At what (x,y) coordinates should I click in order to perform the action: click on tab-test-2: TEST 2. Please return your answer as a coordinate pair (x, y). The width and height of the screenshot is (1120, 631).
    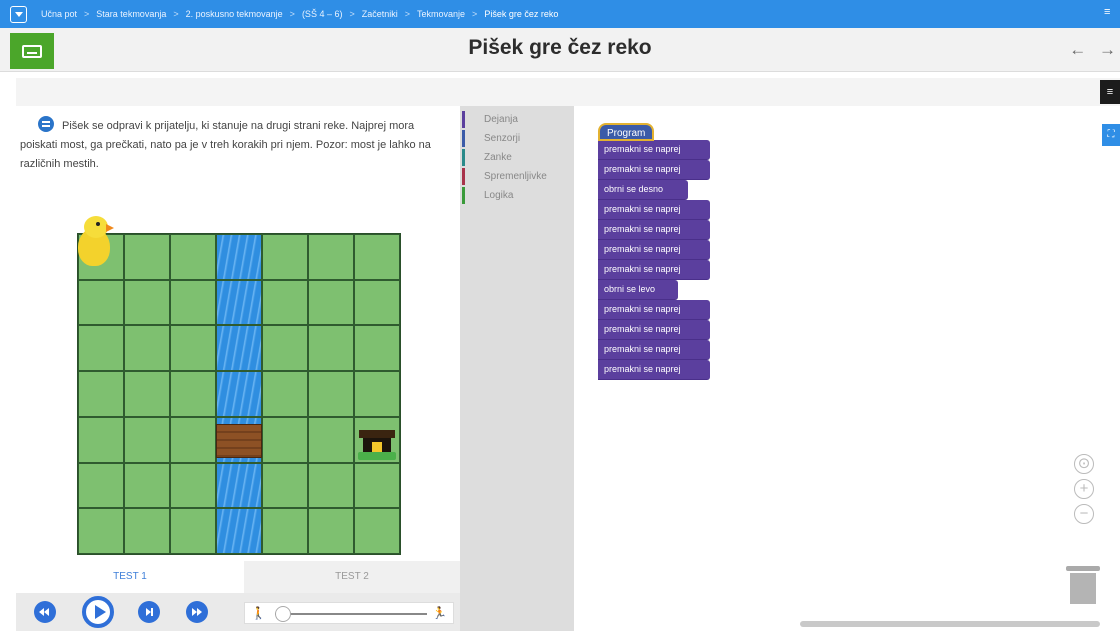
    Looking at the image, I should click on (352, 577).